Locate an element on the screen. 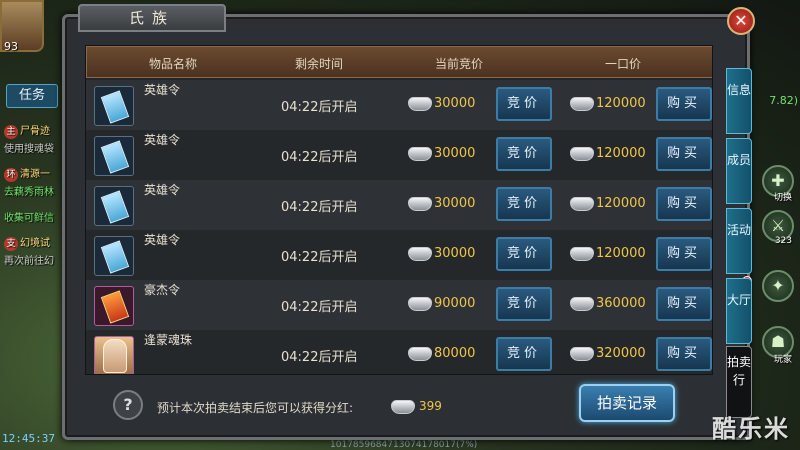  quest-tag: 主 is located at coordinates (11, 132).